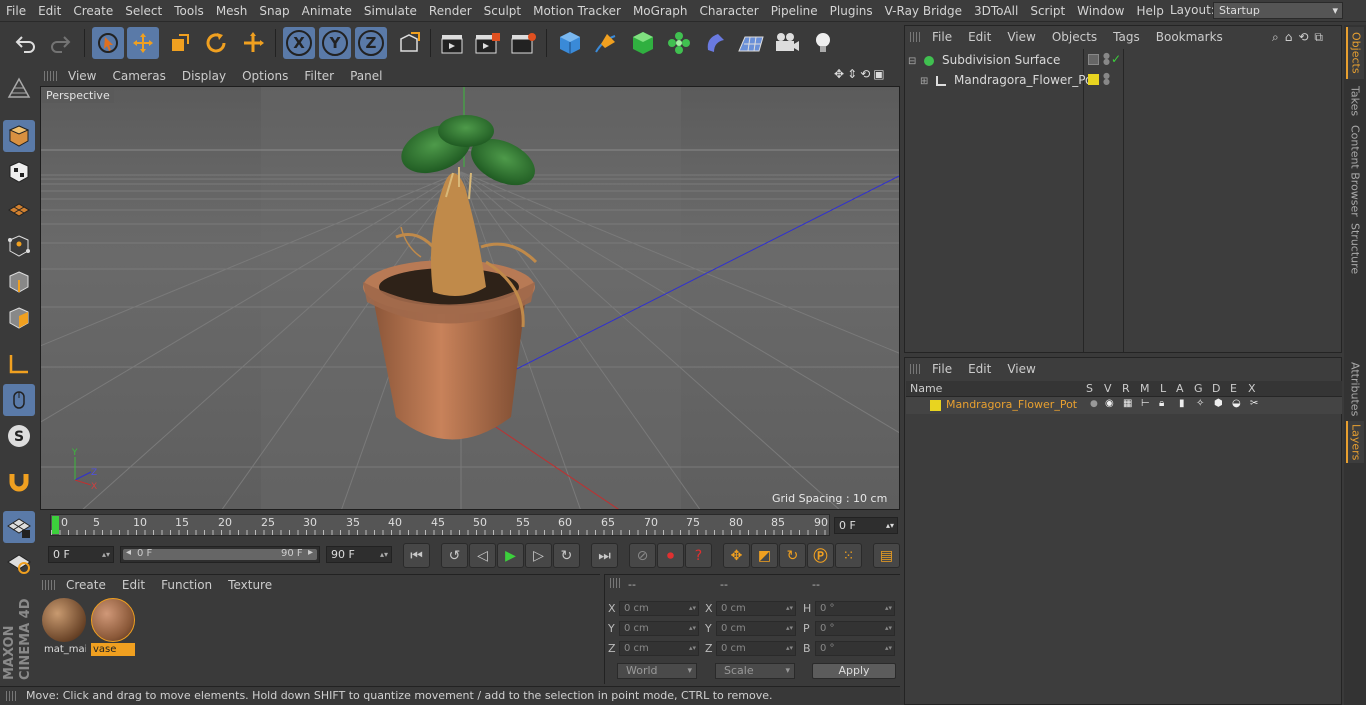 This screenshot has height=705, width=1366. What do you see at coordinates (108, 43) in the screenshot?
I see `live-selection-button` at bounding box center [108, 43].